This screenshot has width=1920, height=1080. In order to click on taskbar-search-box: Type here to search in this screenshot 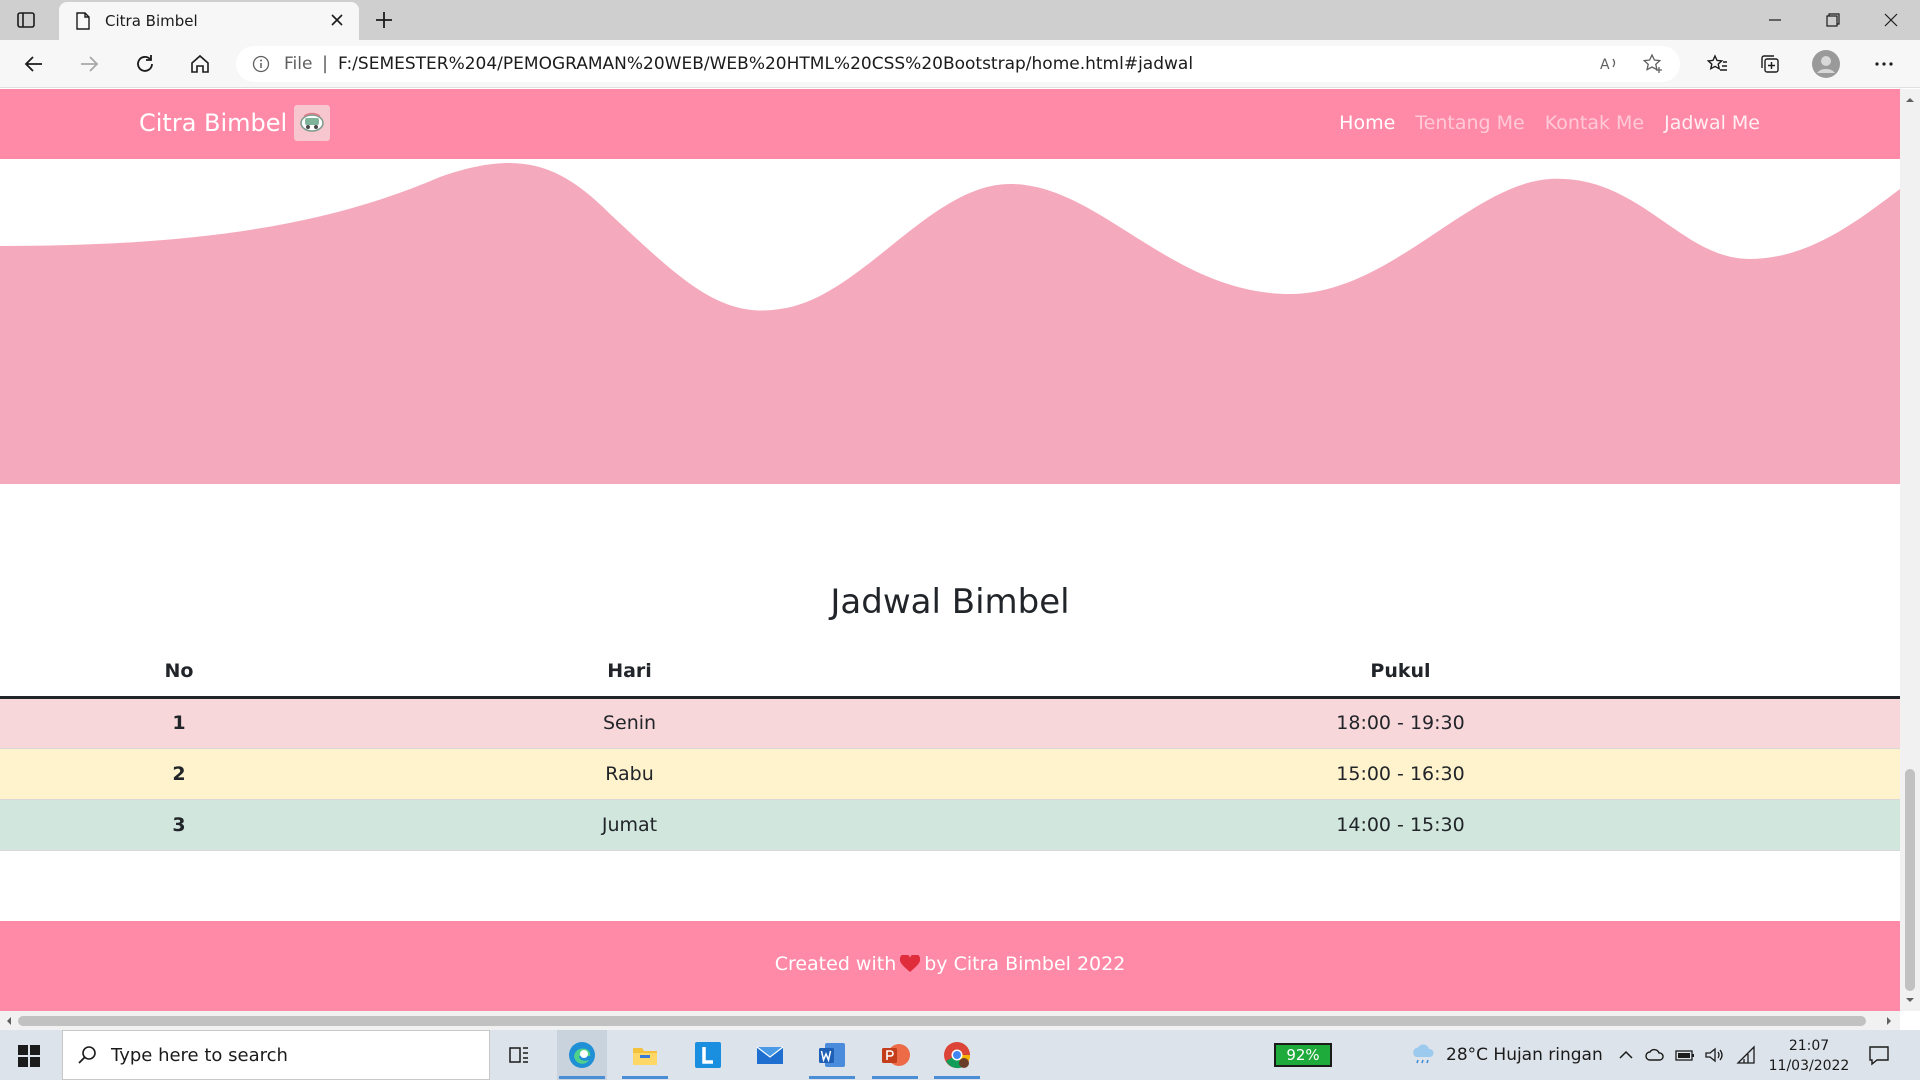, I will do `click(276, 1055)`.